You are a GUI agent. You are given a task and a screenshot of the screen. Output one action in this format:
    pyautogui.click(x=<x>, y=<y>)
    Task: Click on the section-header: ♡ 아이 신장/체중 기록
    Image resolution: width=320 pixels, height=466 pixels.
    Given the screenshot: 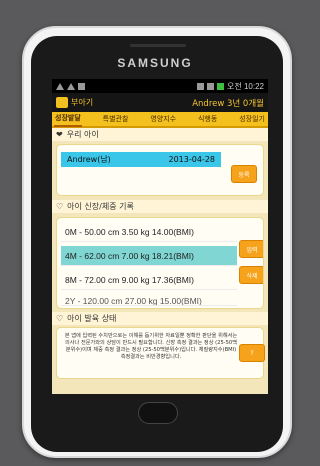 What is the action you would take?
    pyautogui.click(x=160, y=206)
    